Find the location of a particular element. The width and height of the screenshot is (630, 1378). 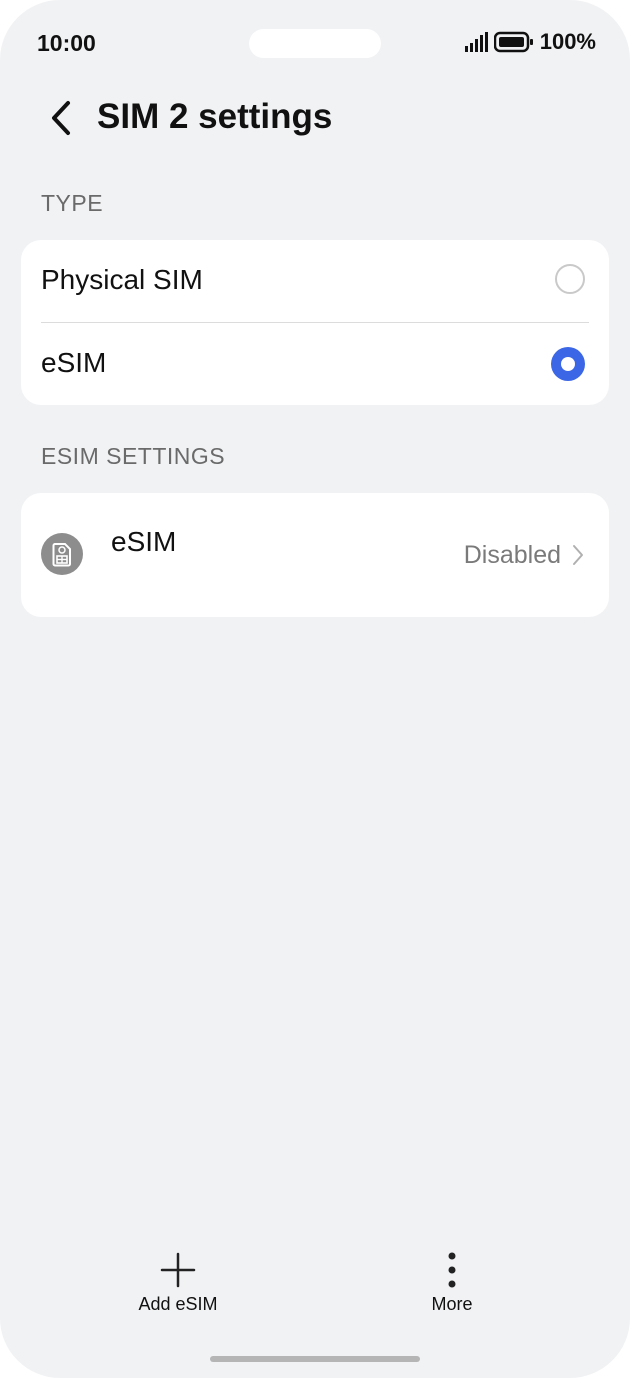

type-section-label: TYPE is located at coordinates (72, 203).